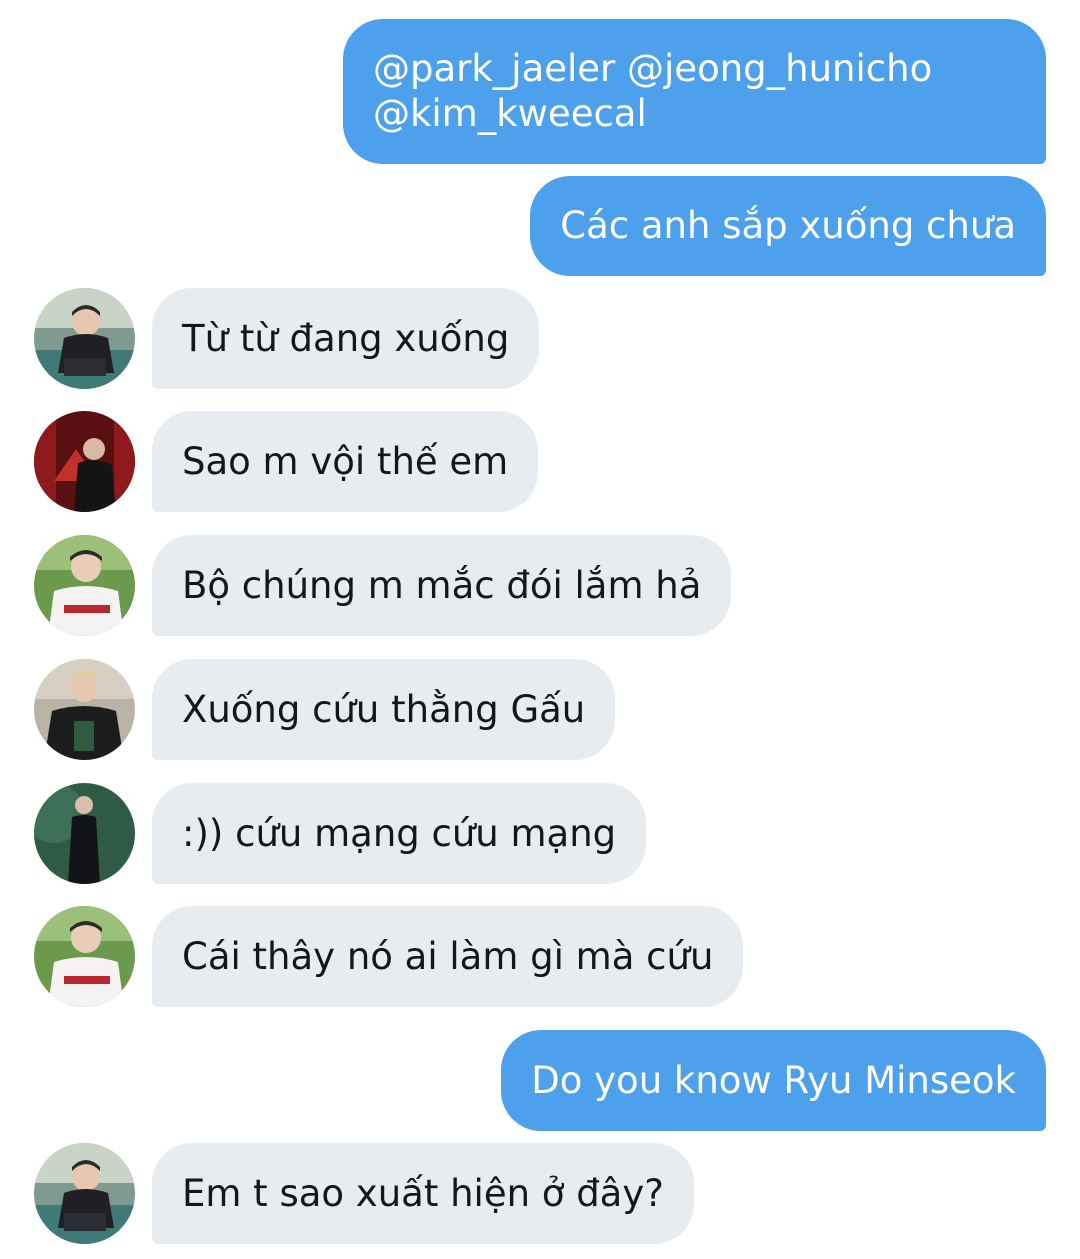  Describe the element at coordinates (510, 113) in the screenshot. I see `message-text-line: @kim_kweecal` at that location.